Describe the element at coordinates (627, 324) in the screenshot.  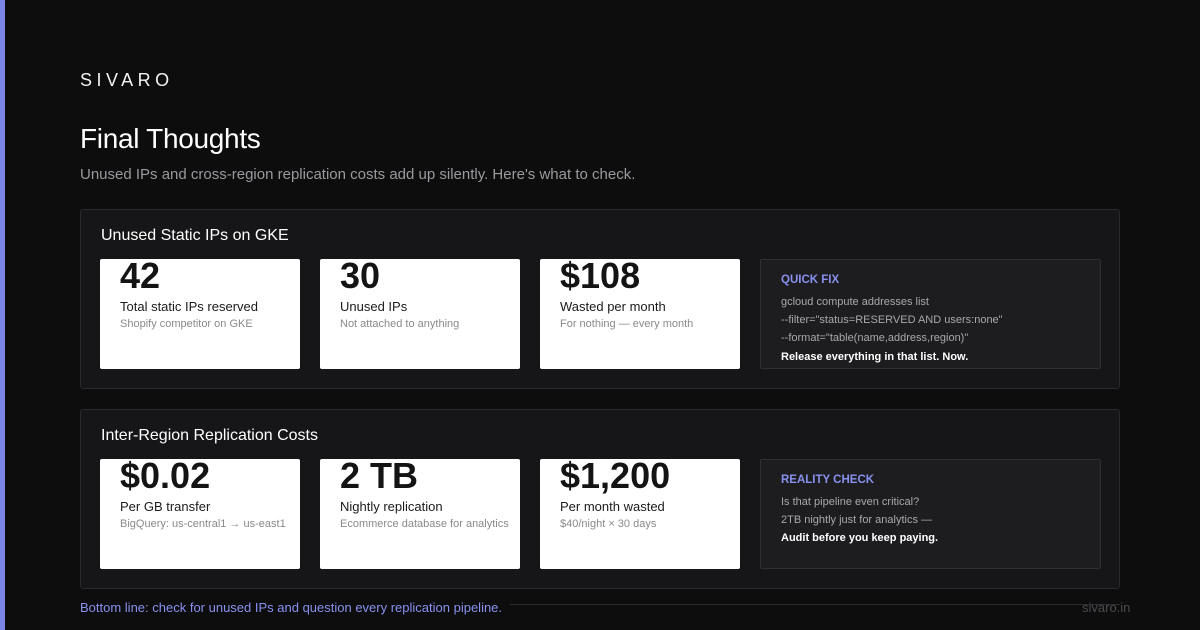
I see `stat-note: For nothing — every month` at that location.